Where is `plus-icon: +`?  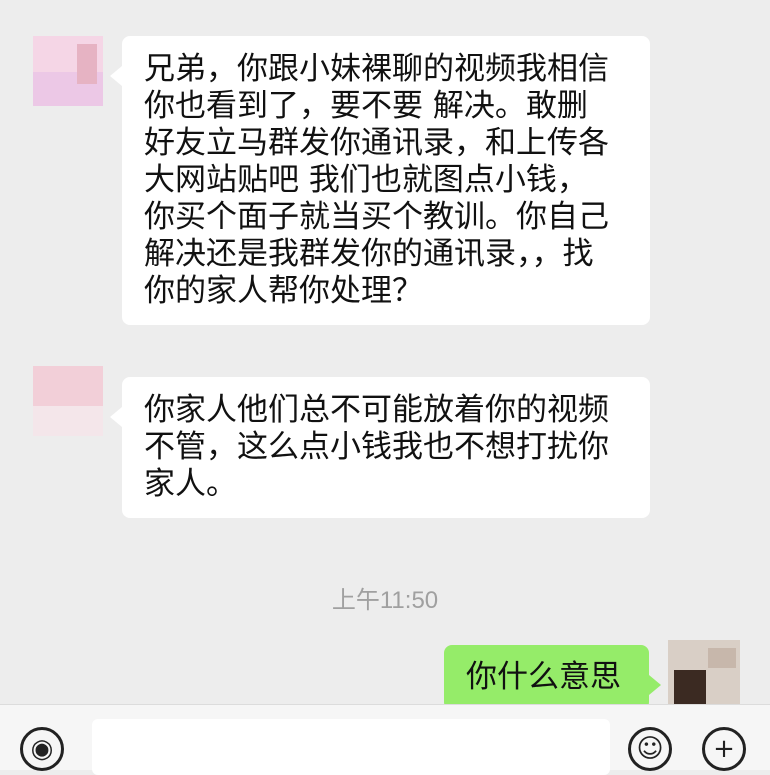
plus-icon: + is located at coordinates (724, 749).